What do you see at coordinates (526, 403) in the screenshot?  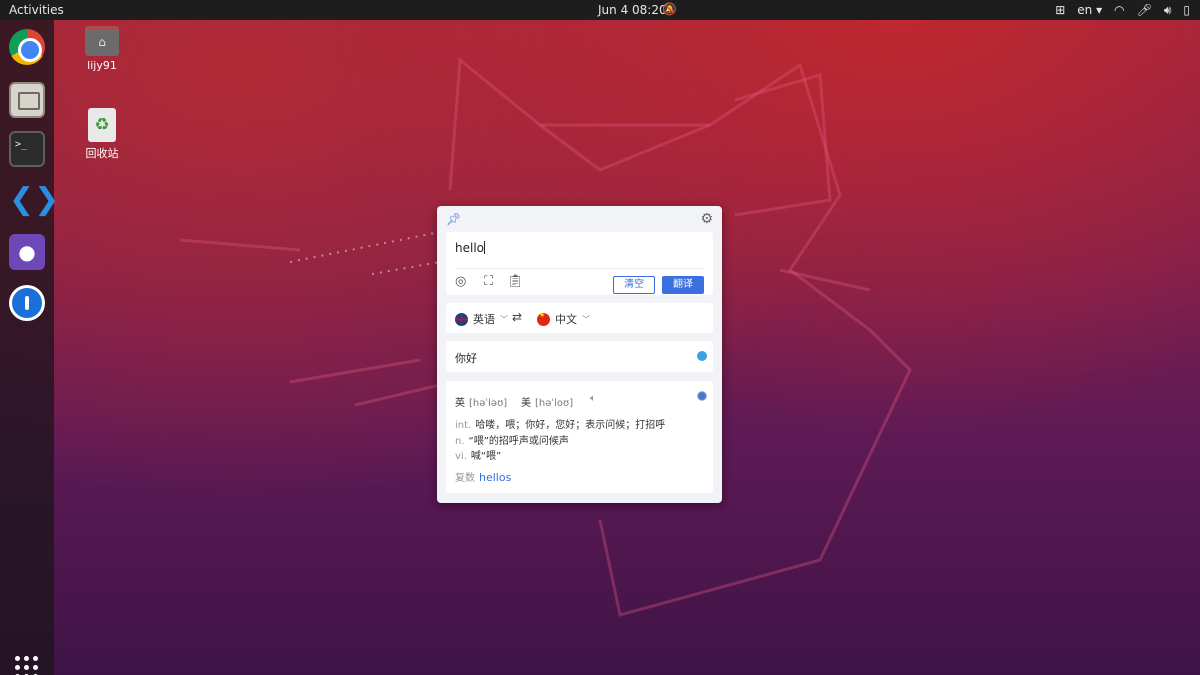 I see `phonetic-us-label: 美` at bounding box center [526, 403].